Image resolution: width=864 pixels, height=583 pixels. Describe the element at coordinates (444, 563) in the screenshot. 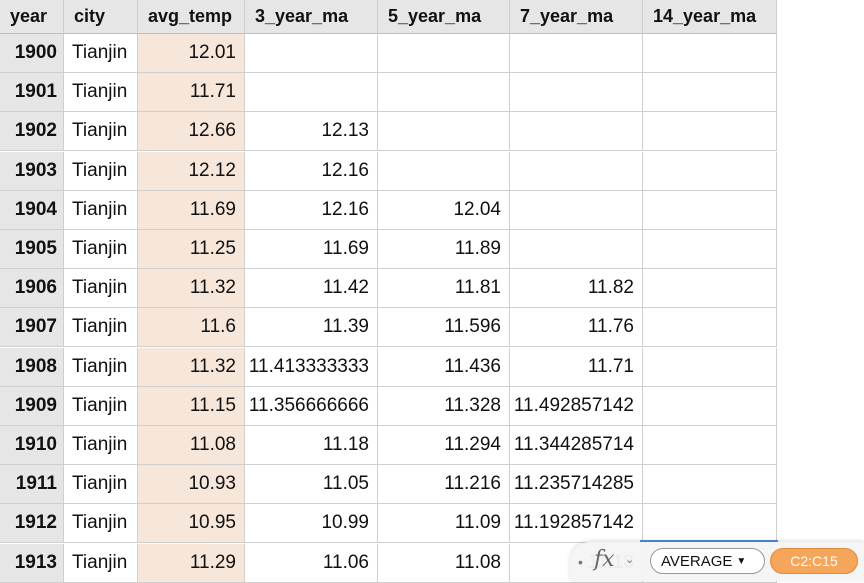

I see `cell-5-year-ma: 11.08` at that location.